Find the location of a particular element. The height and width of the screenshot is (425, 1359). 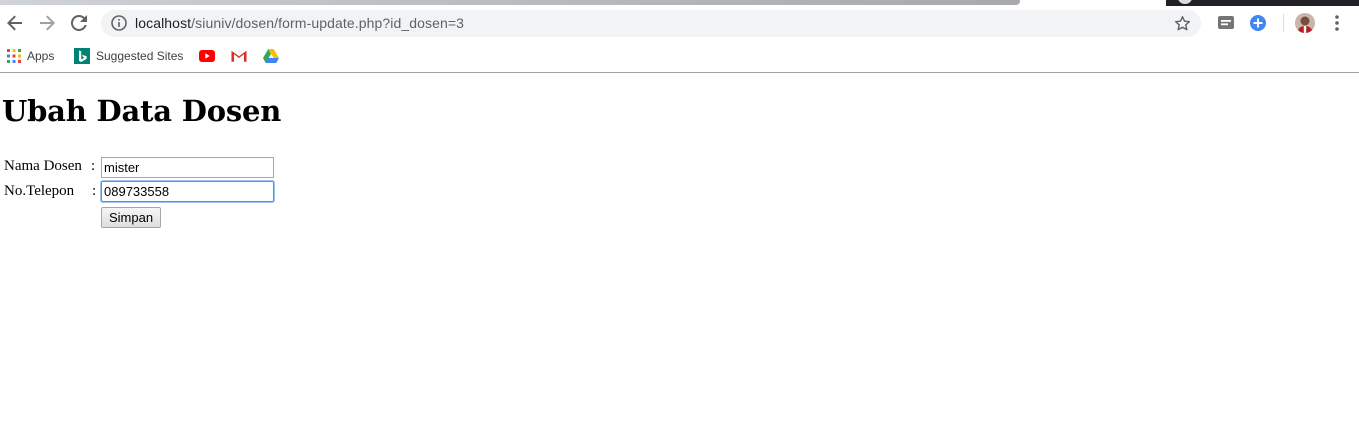

profile-avatar is located at coordinates (1305, 23).